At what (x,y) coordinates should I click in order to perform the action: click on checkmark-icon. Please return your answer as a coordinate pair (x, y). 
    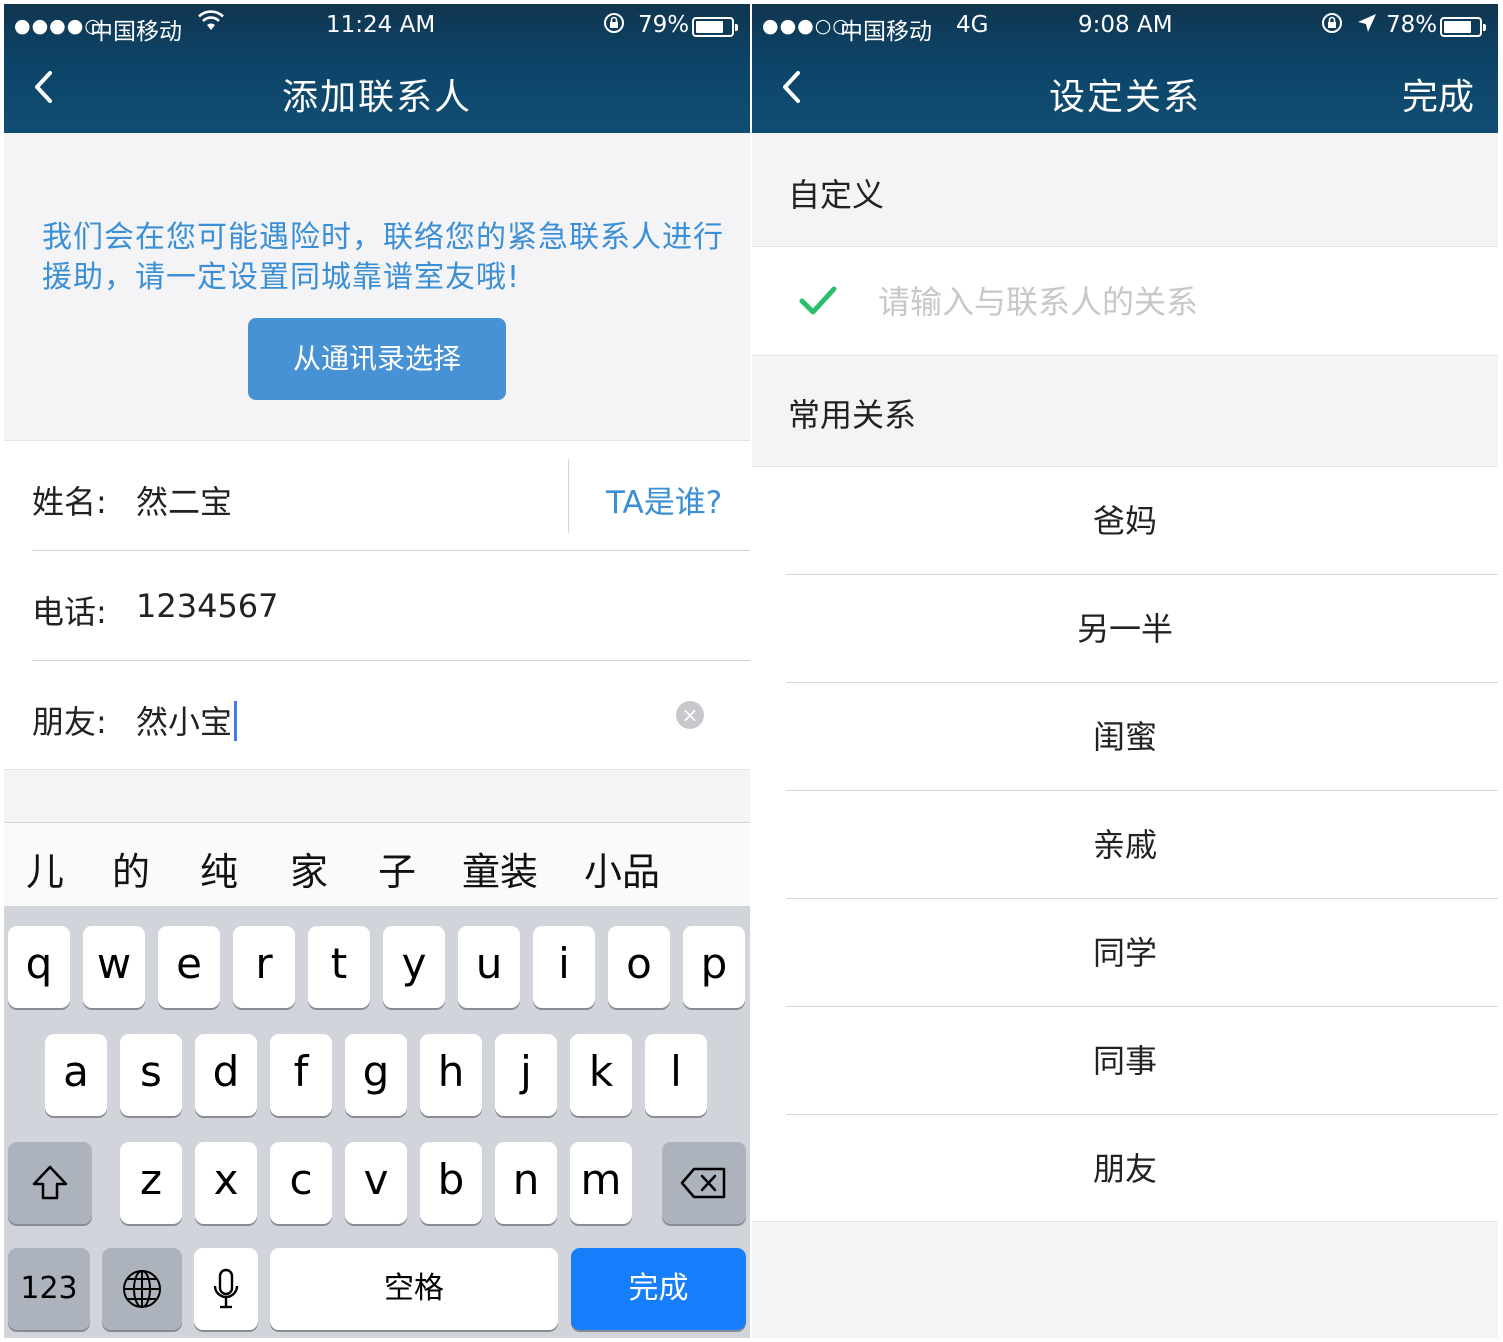
    Looking at the image, I should click on (818, 300).